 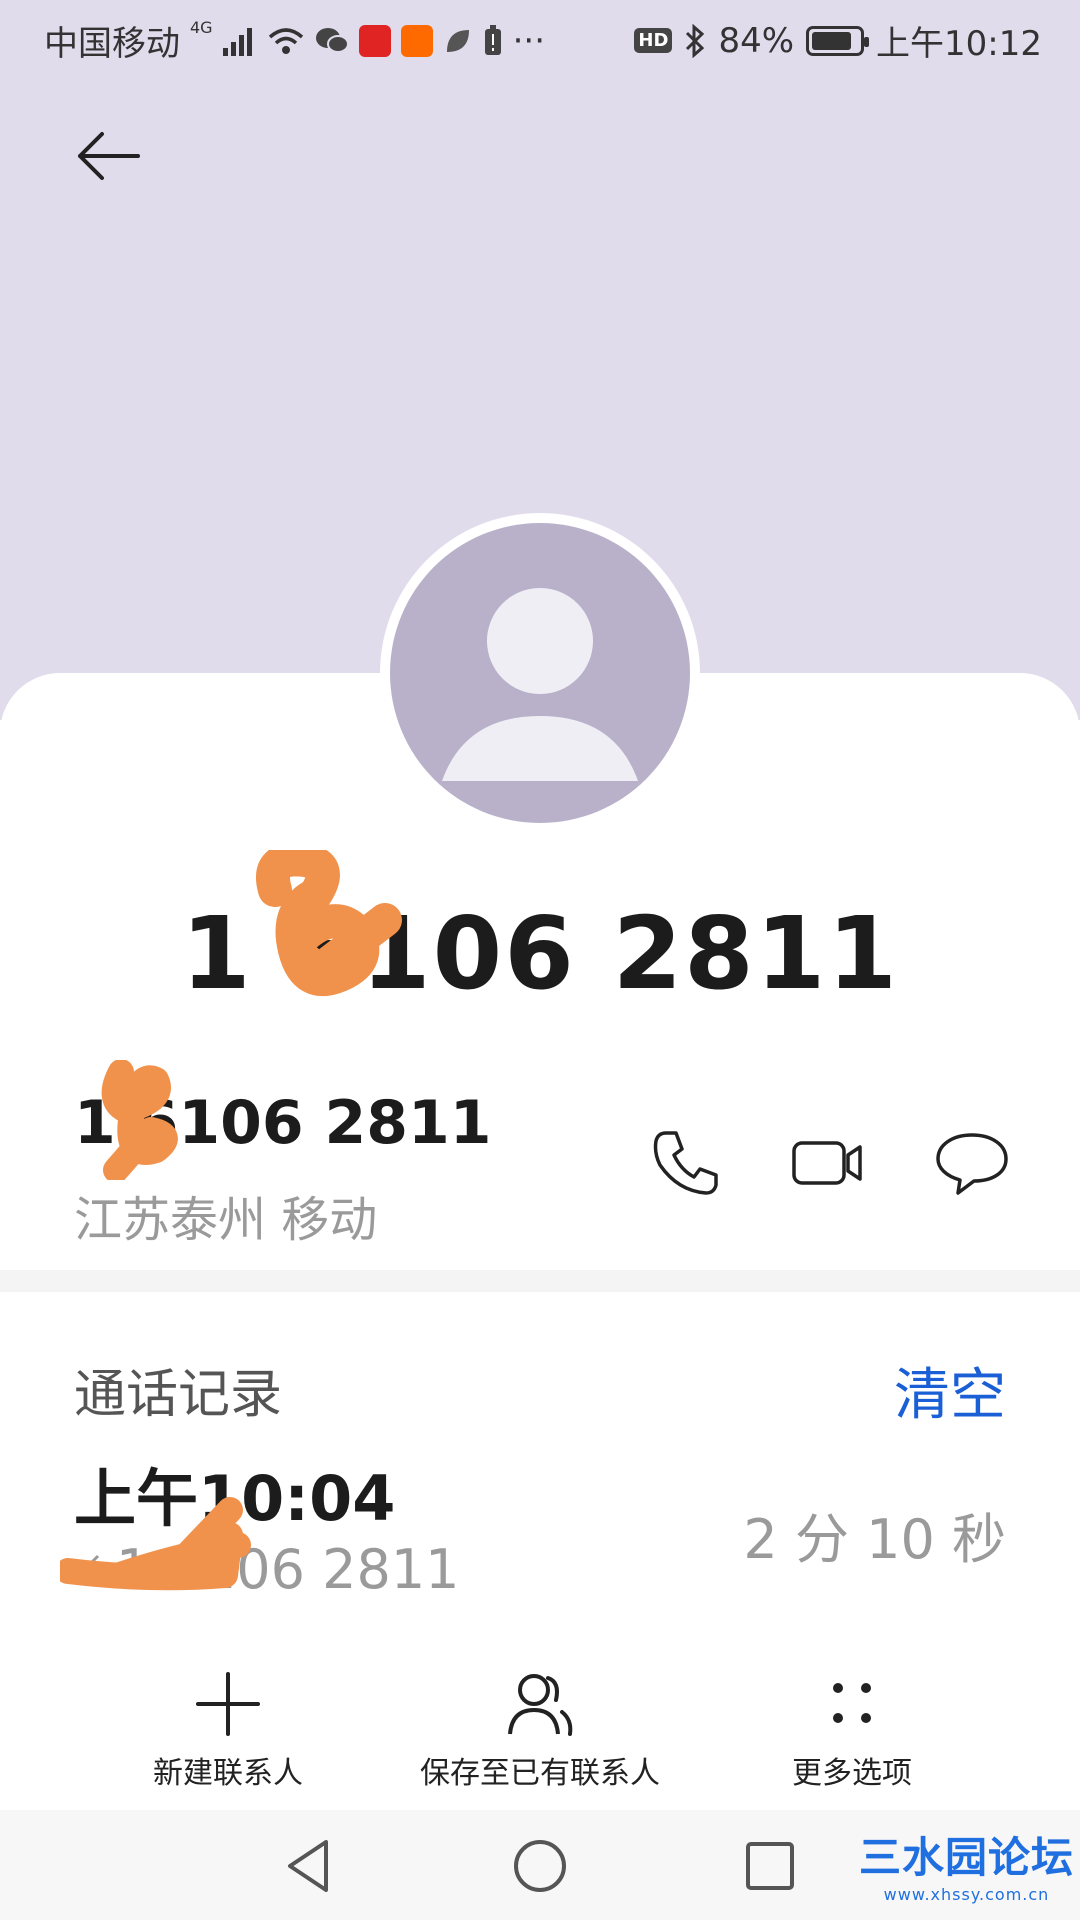 I want to click on status-left: 中国移动 4G ···, so click(x=294, y=40).